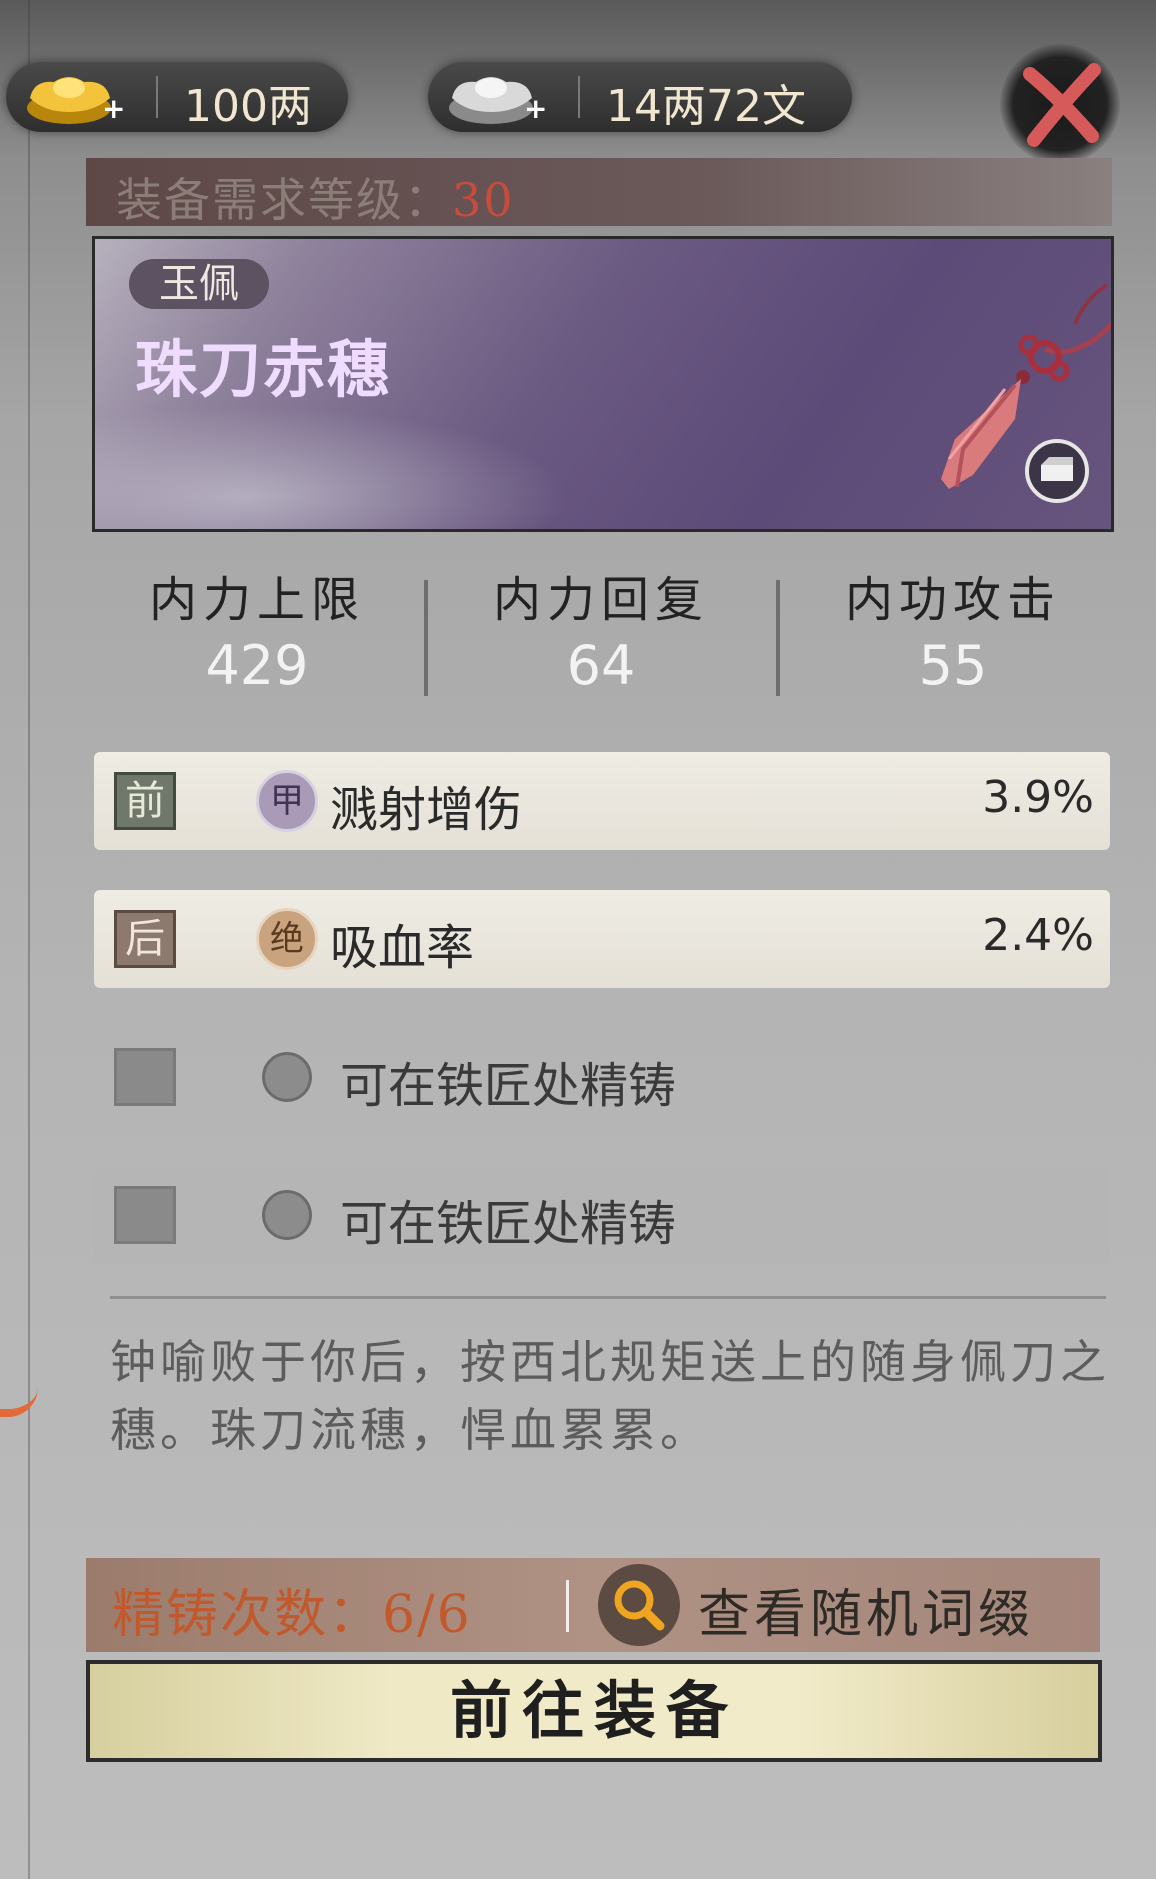  What do you see at coordinates (256, 600) in the screenshot?
I see `stat-label: 内力上限` at bounding box center [256, 600].